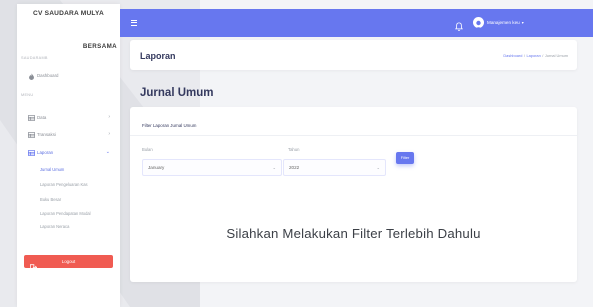 The image size is (593, 307). I want to click on breadcrumb: Dashboard / Laporan / Jurnal Umum, so click(535, 55).